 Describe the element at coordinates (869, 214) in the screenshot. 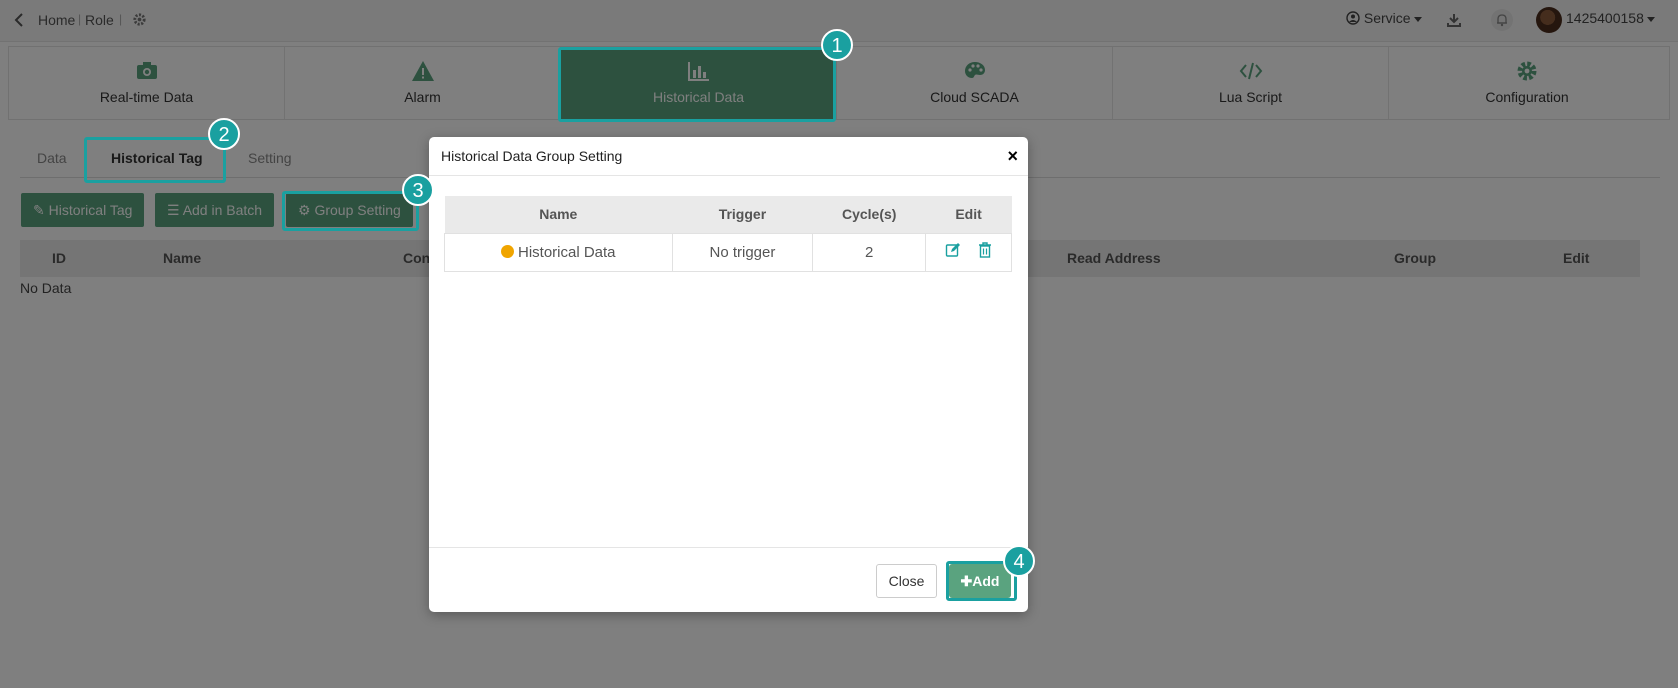

I see `column-header: Cycle(s)` at that location.